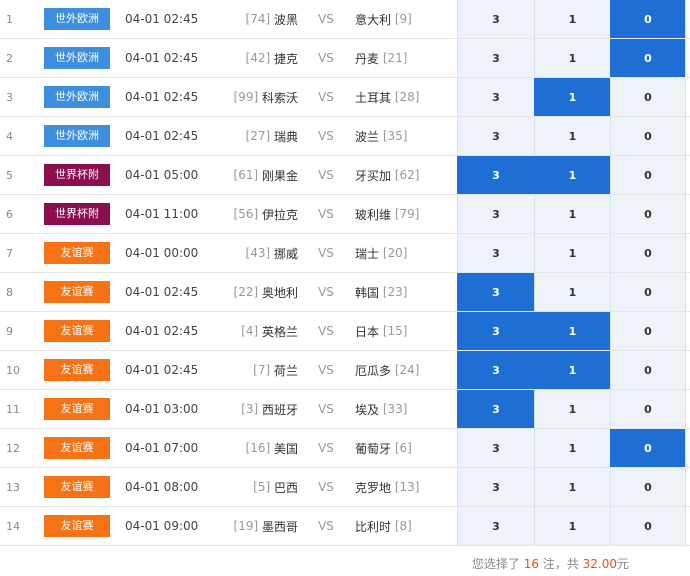 Image resolution: width=690 pixels, height=576 pixels. I want to click on match-number-text: 14, so click(13, 526).